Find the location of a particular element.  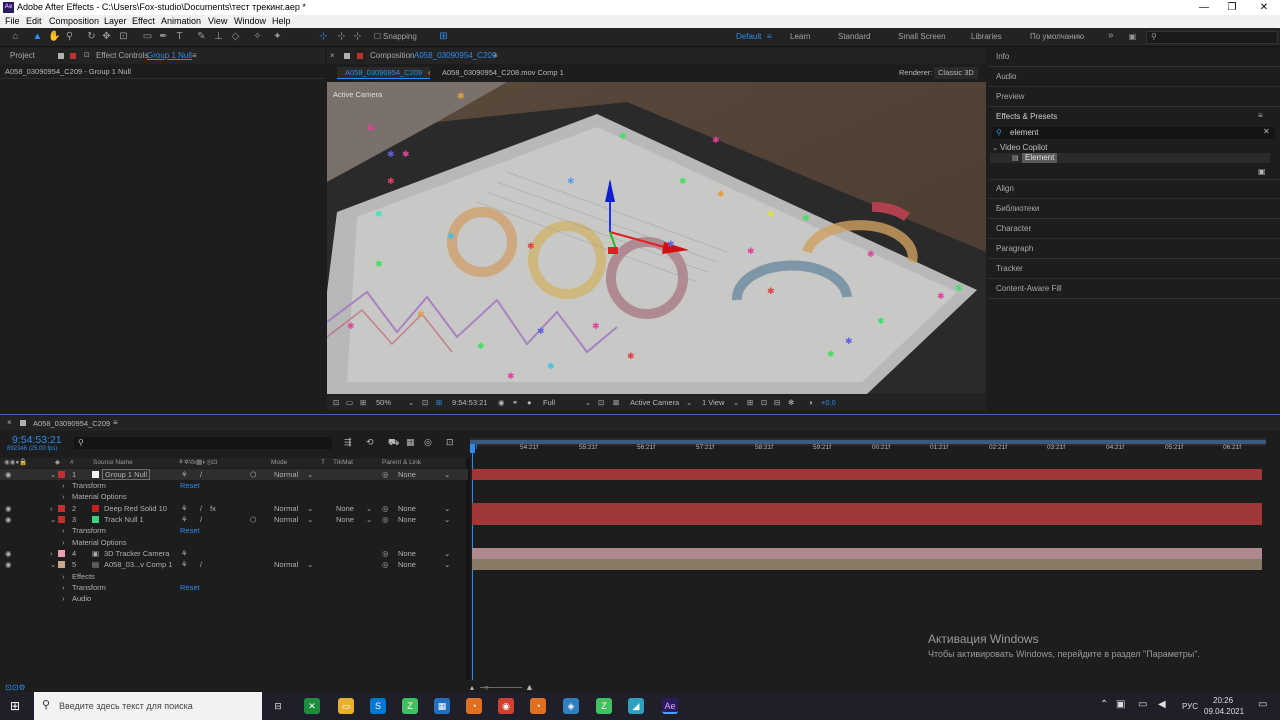

transparency-grid-icon: ⊠ is located at coordinates (616, 403).